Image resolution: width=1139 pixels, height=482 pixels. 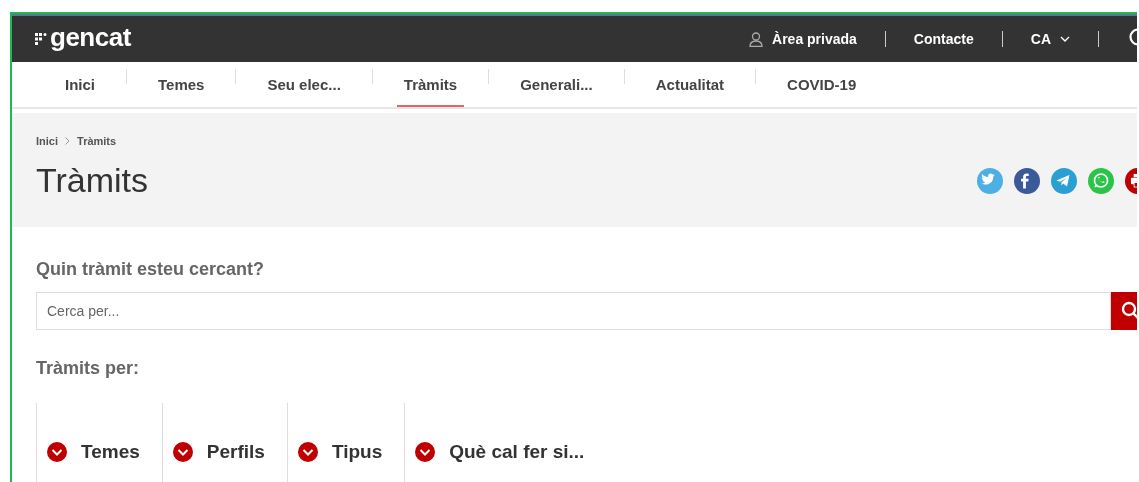 What do you see at coordinates (803, 39) in the screenshot?
I see `header-link: Àrea privada` at bounding box center [803, 39].